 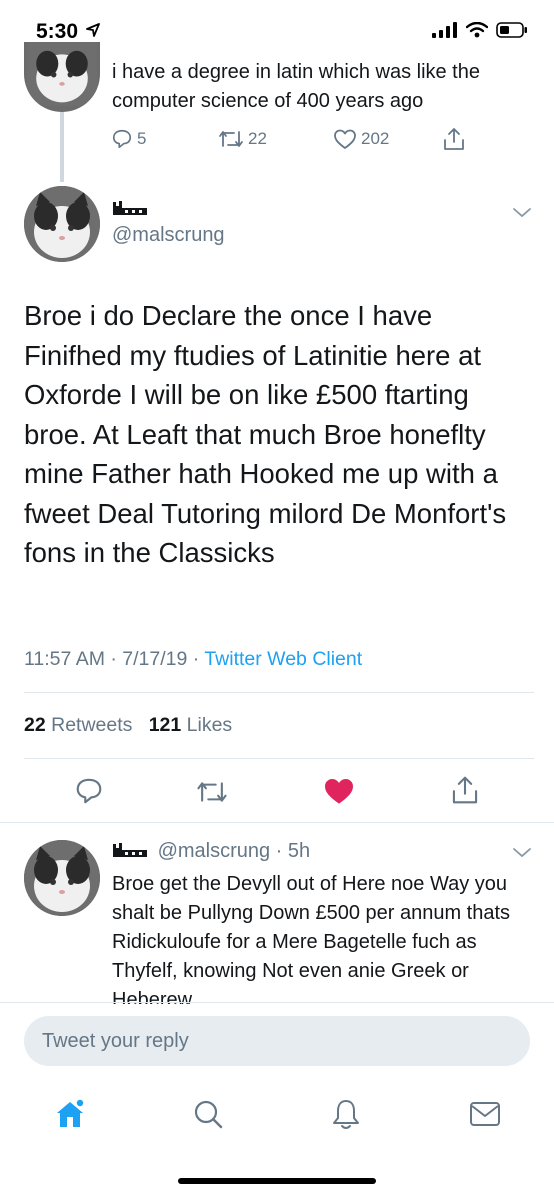 I want to click on status-time: 5:30, so click(x=68, y=32).